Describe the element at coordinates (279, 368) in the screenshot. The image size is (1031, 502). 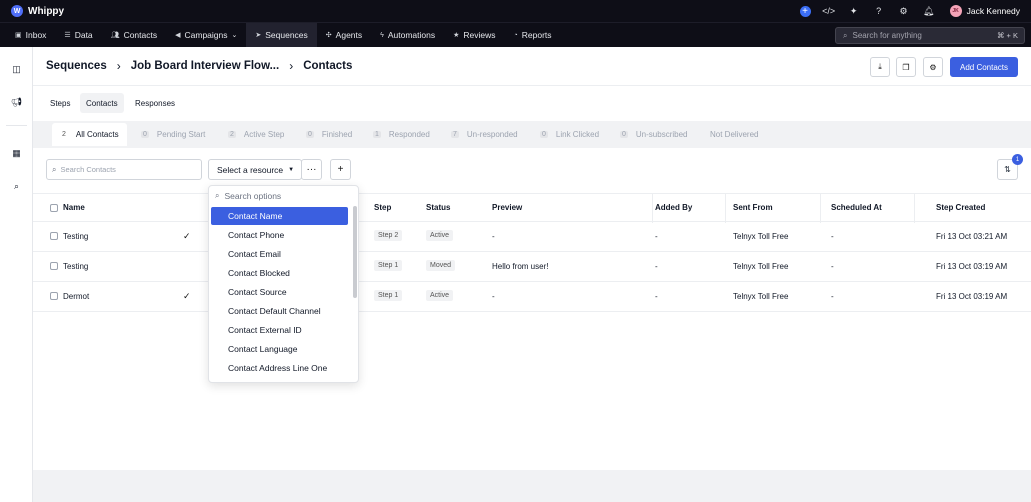
I see `option-contact-address-line-one: Contact Address Line One` at that location.